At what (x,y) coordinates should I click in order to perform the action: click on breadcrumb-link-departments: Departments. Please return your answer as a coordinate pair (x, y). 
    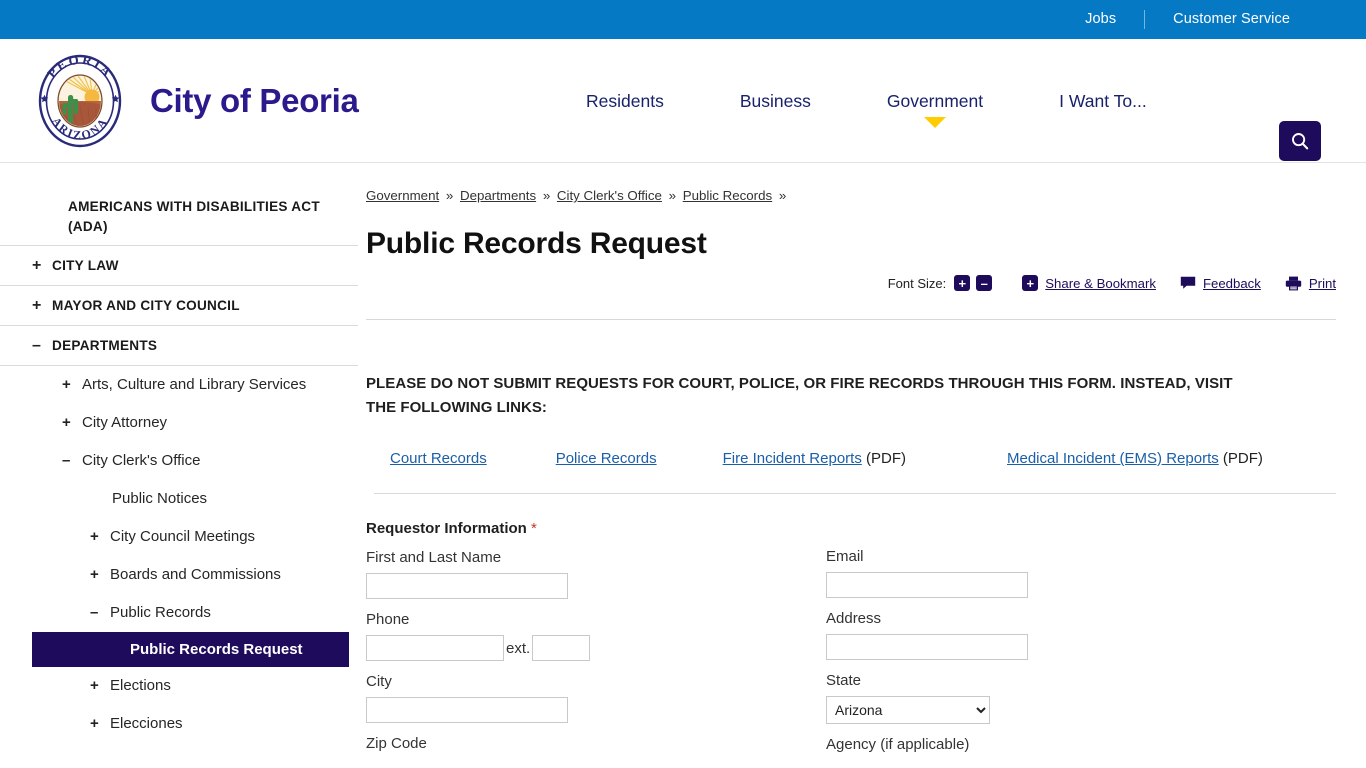
    Looking at the image, I should click on (498, 195).